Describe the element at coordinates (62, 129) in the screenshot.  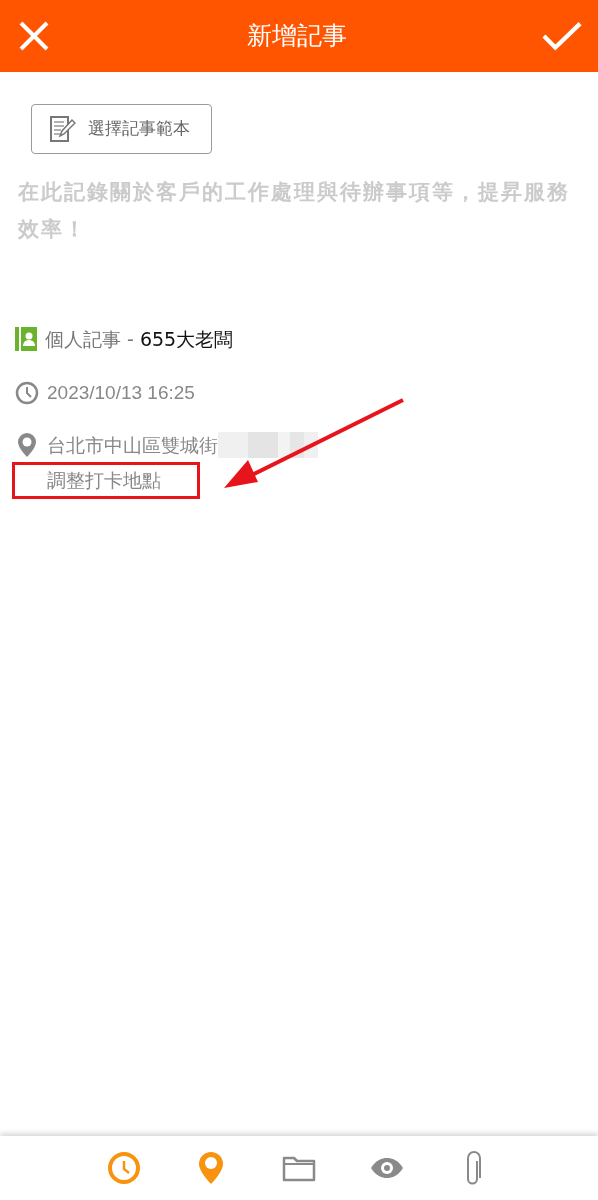
I see `document-edit-icon` at that location.